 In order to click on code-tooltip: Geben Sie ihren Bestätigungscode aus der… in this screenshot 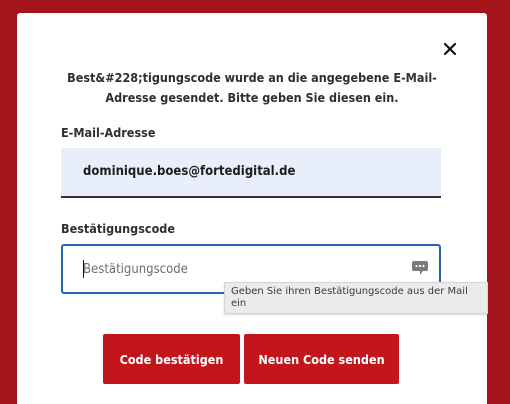, I will do `click(356, 298)`.